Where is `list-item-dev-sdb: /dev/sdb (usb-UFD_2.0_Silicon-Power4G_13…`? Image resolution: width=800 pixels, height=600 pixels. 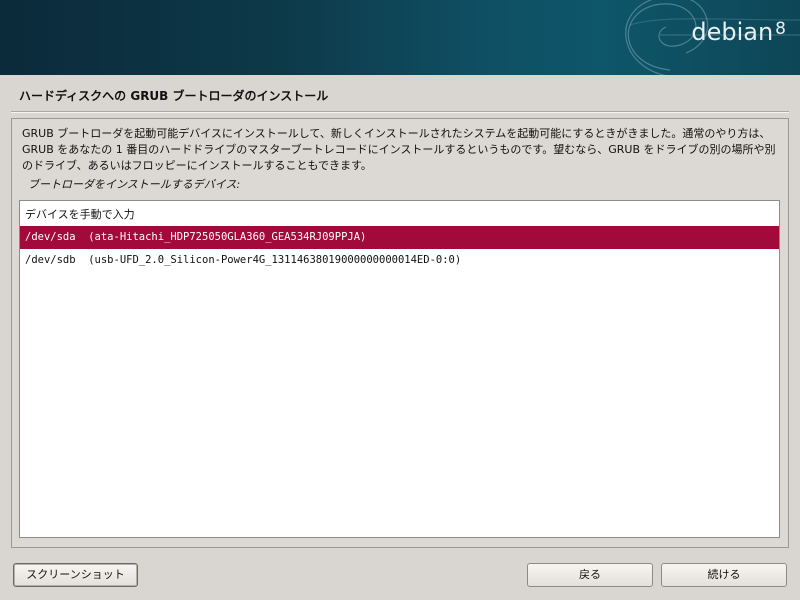
list-item-dev-sdb: /dev/sdb (usb-UFD_2.0_Silicon-Power4G_13… is located at coordinates (399, 260).